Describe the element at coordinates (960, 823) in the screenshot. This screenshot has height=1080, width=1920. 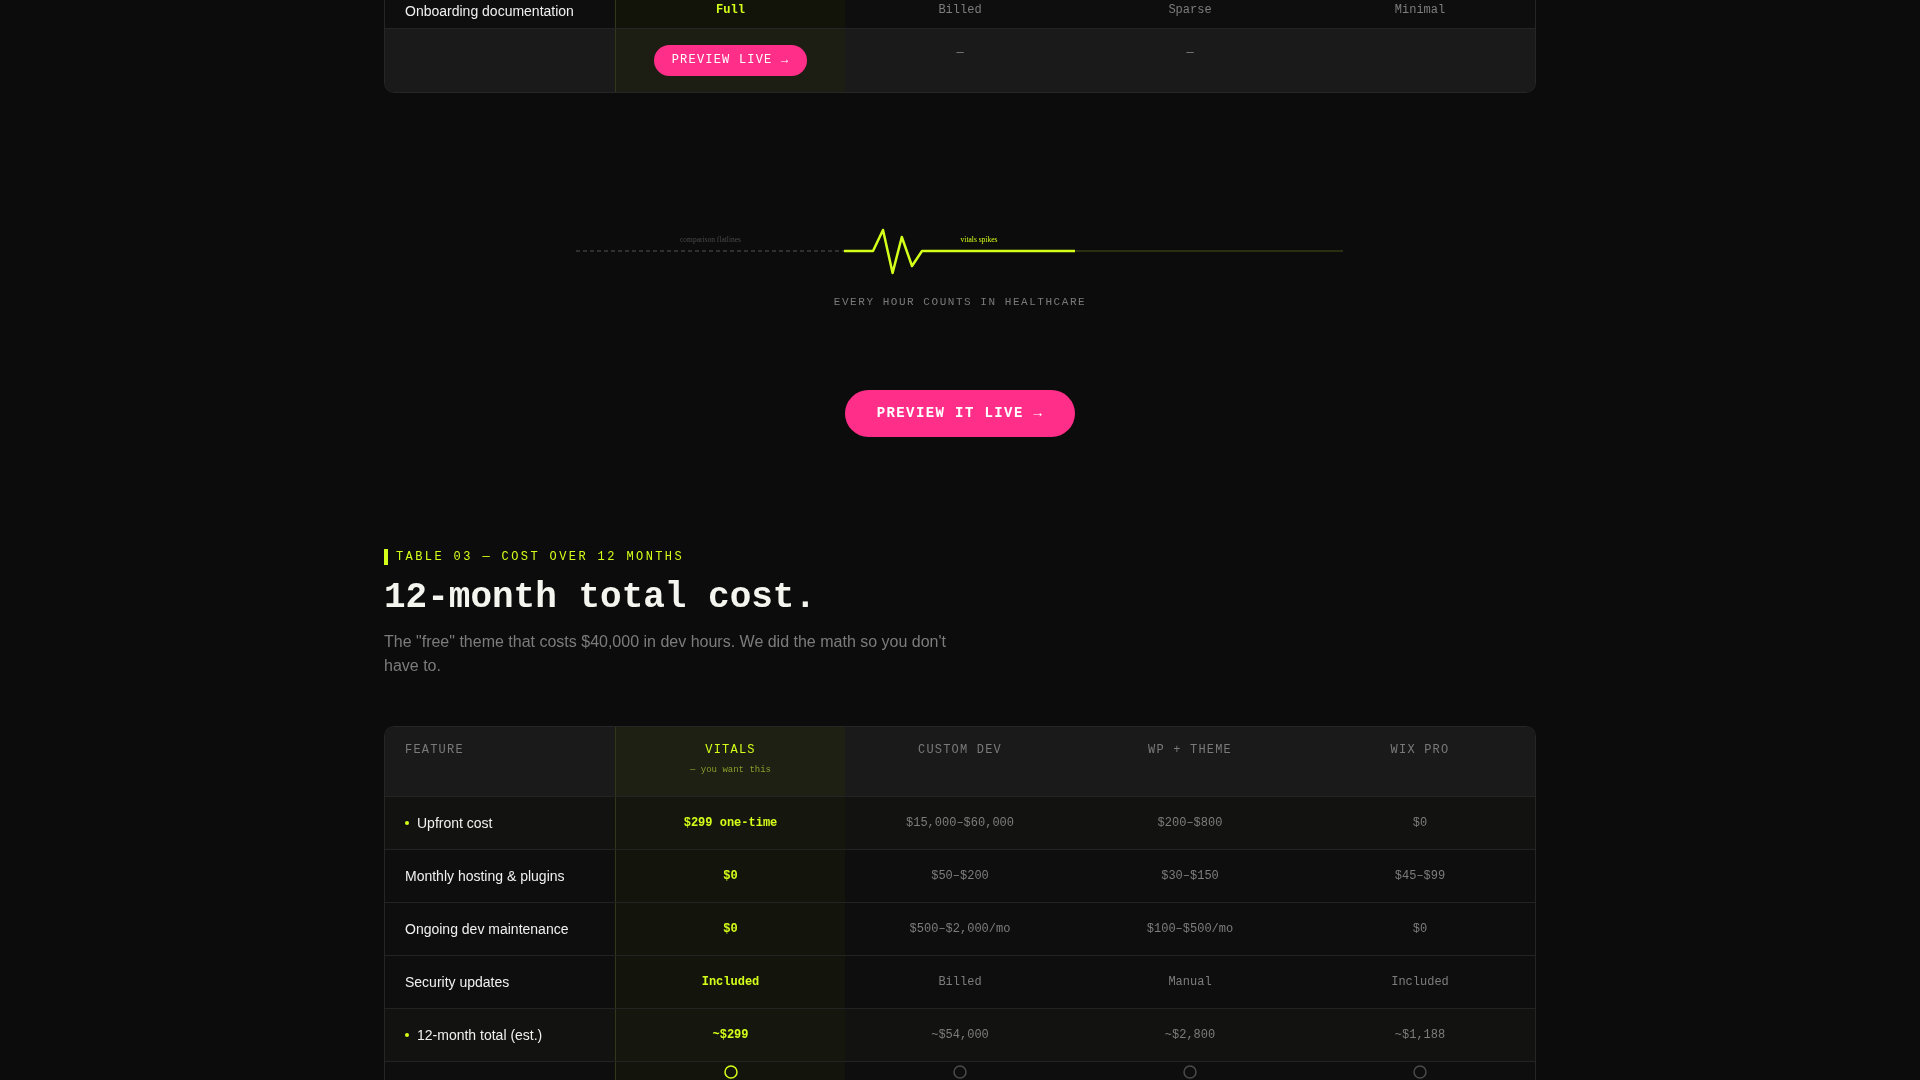
I see `table-cell: $15,000–$60,000` at that location.